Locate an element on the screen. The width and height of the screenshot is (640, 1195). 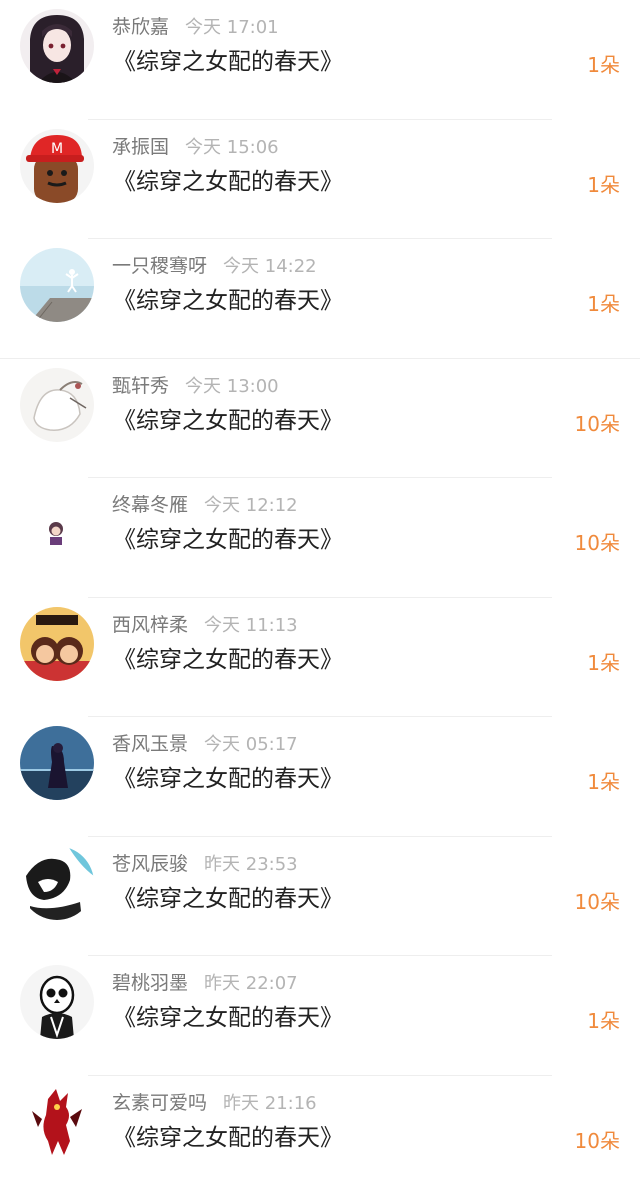
list-item: M 承振国今天 15:06 《综穿之女配的春天》 1朵 is located at coordinates (320, 180).